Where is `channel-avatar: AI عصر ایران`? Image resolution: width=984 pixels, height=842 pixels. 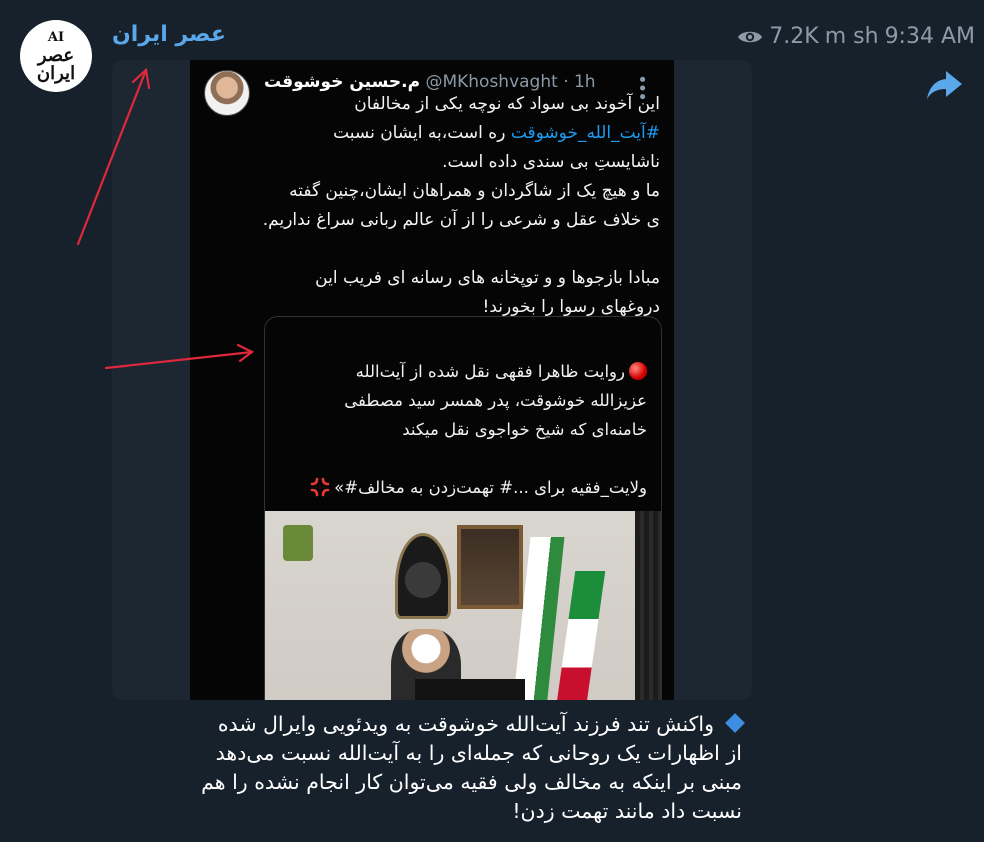
channel-avatar: AI عصر ایران is located at coordinates (56, 56).